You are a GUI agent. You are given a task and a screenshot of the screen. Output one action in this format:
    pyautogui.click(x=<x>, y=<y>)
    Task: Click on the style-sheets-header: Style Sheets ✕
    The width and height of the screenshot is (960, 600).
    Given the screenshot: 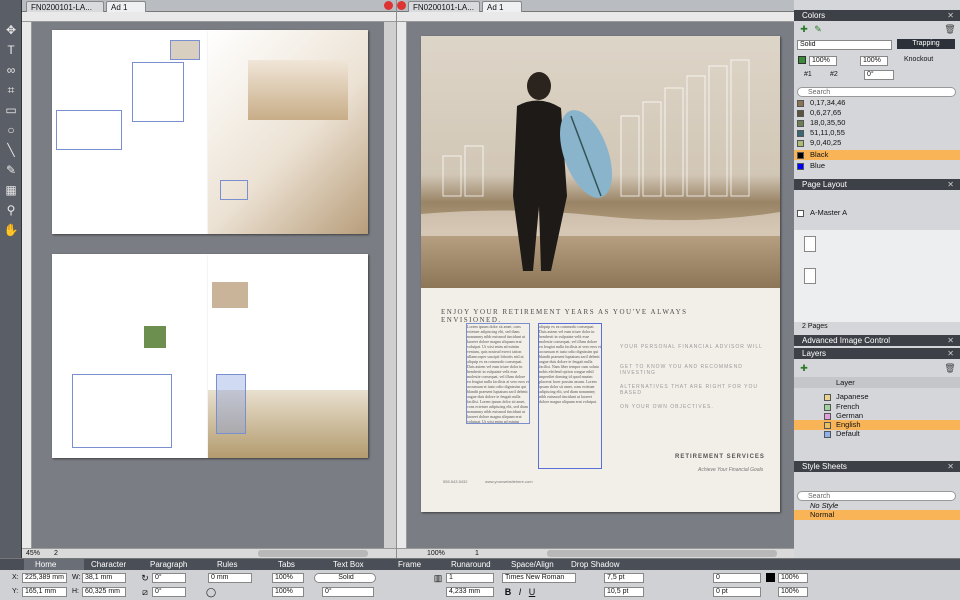 What is the action you would take?
    pyautogui.click(x=877, y=466)
    